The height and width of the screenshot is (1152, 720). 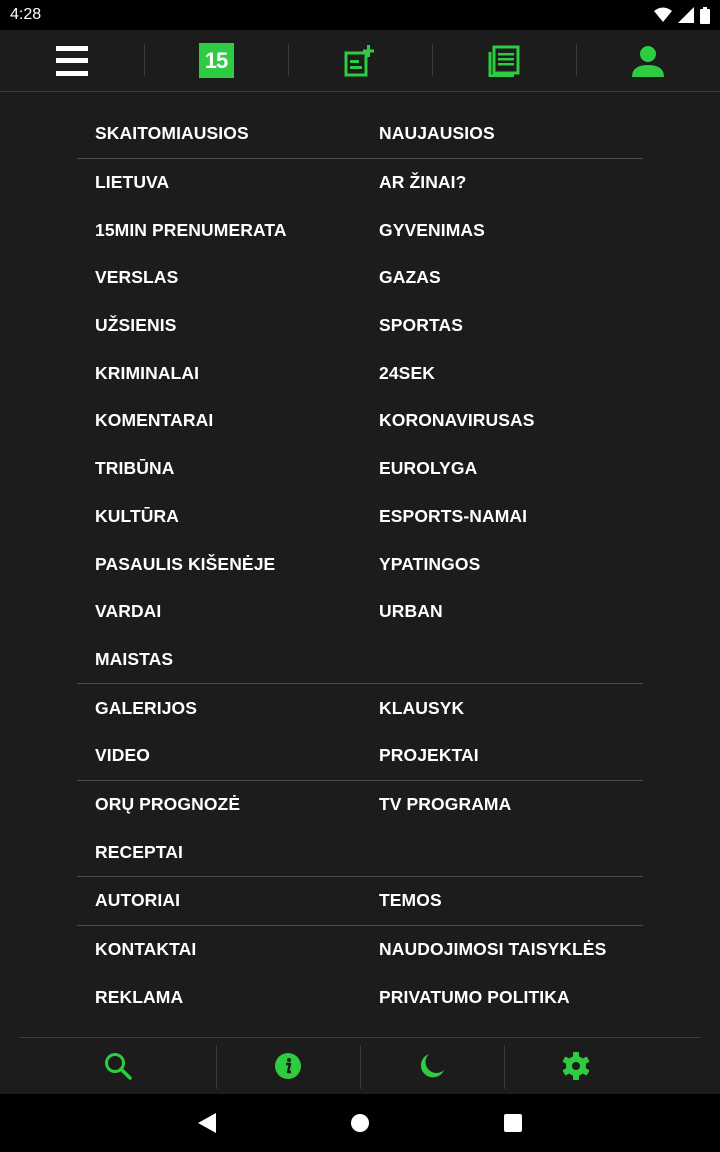 I want to click on info-icon, so click(x=288, y=1066).